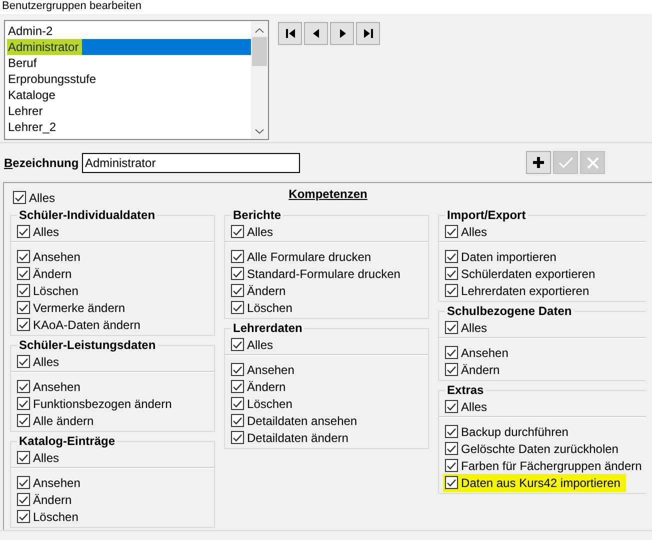 This screenshot has height=540, width=652. Describe the element at coordinates (129, 79) in the screenshot. I see `list-item: Erprobungsstufe` at that location.